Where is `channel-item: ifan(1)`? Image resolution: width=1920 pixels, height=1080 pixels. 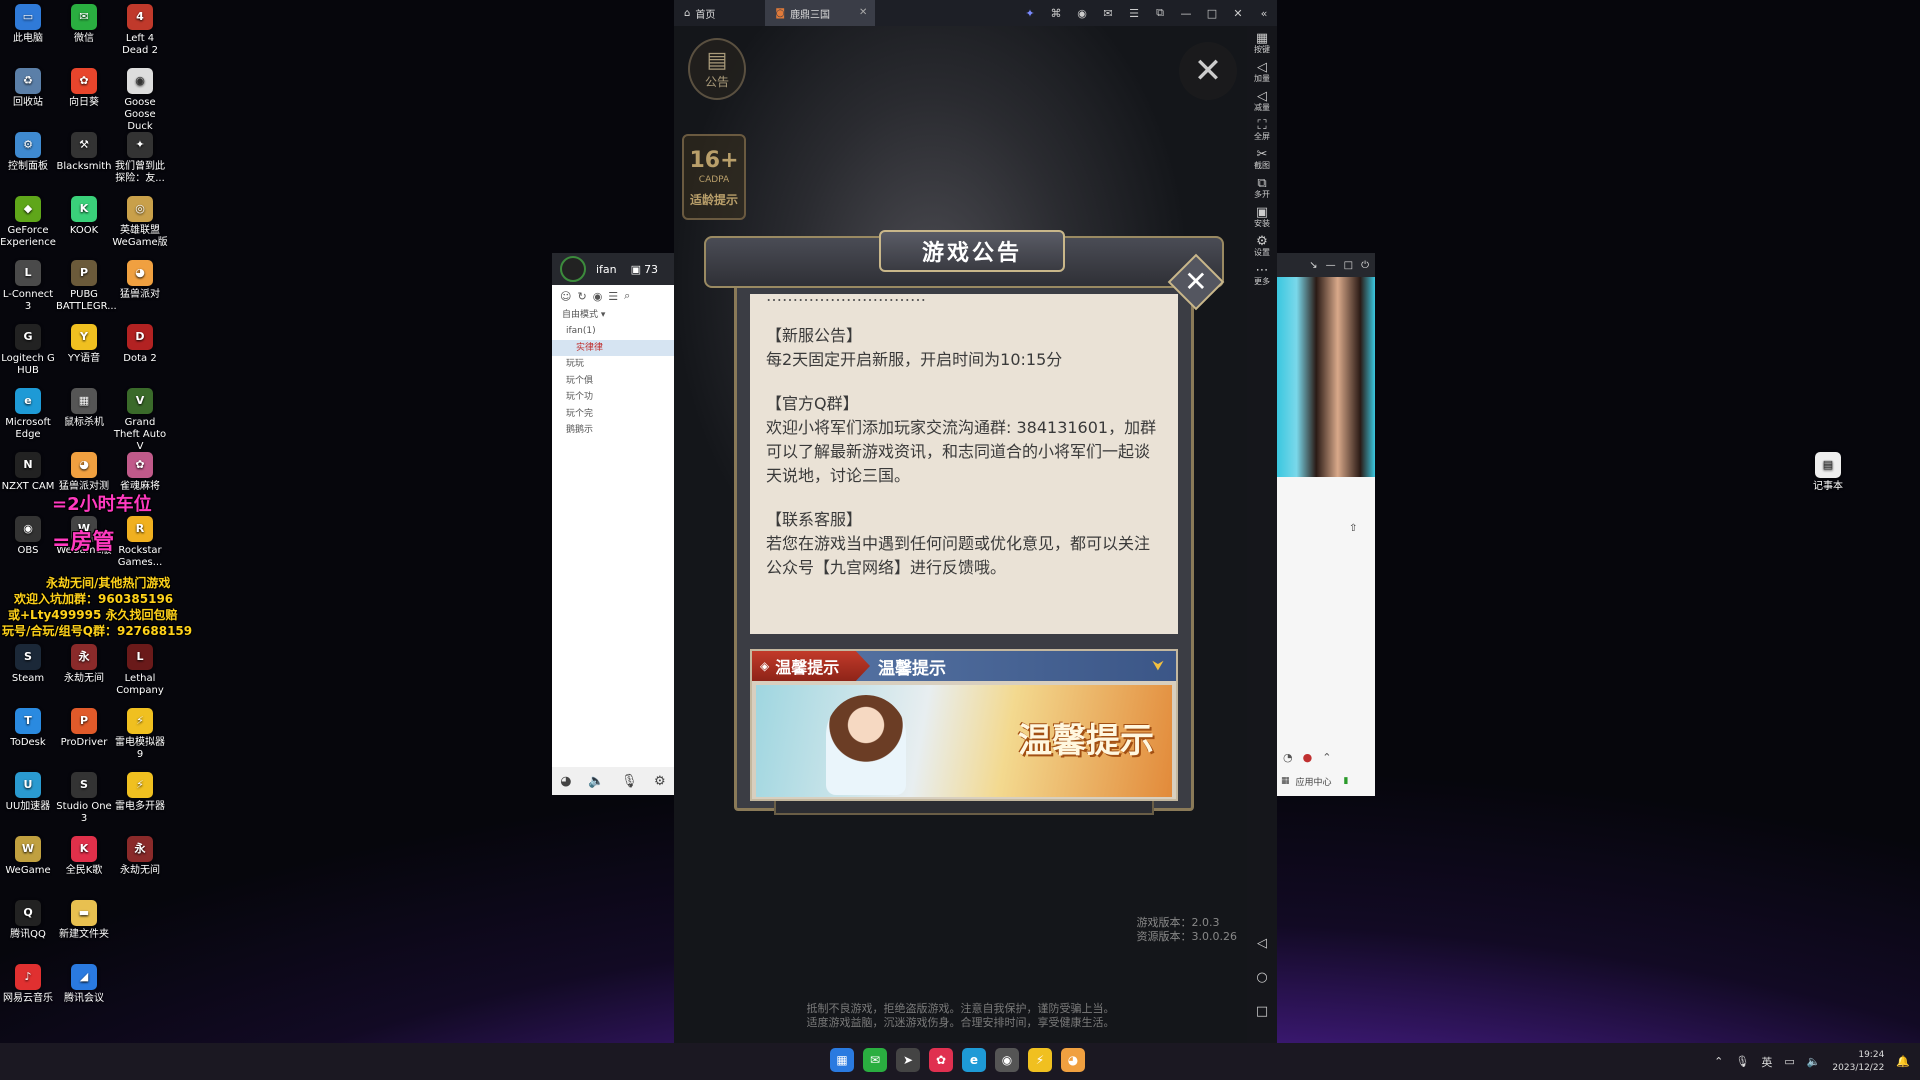 channel-item: ifan(1) is located at coordinates (613, 331).